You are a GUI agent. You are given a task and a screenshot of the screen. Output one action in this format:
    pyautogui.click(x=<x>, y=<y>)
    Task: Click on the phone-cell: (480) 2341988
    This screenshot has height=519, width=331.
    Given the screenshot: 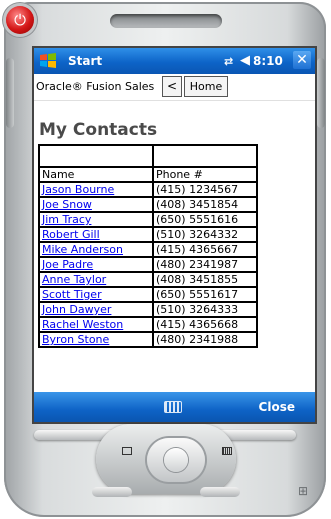 What is the action you would take?
    pyautogui.click(x=205, y=339)
    